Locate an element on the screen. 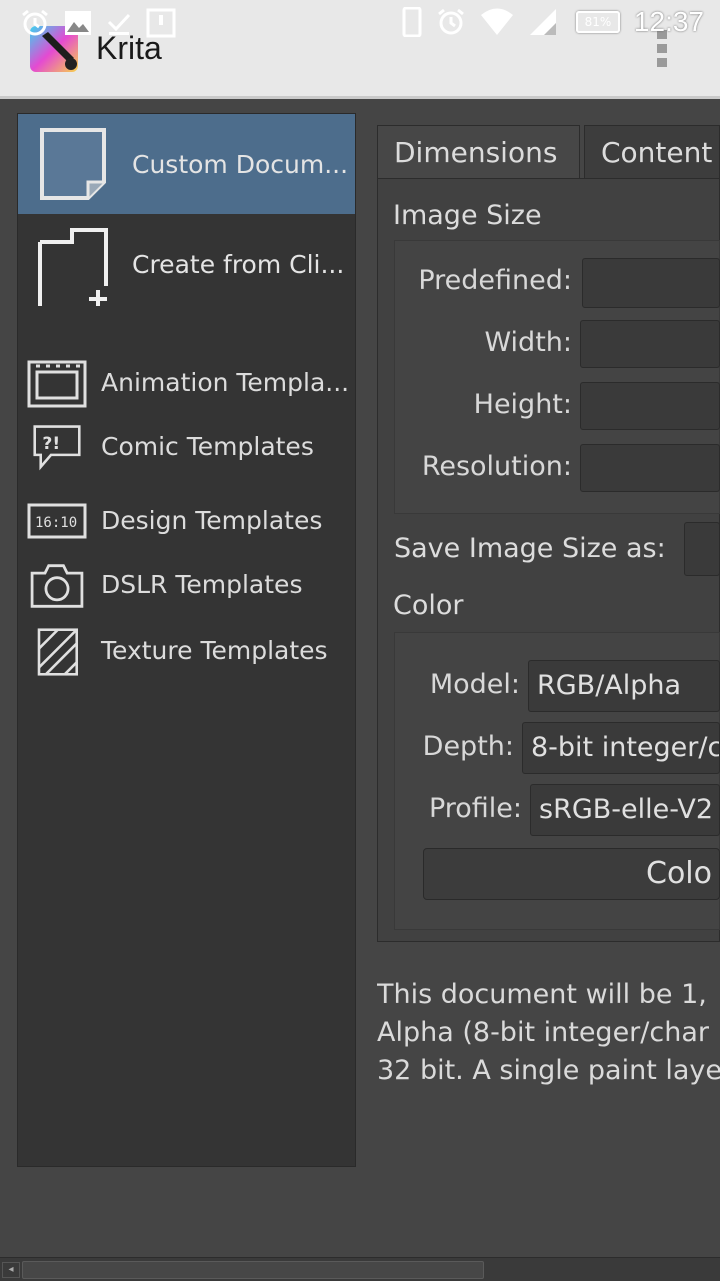 This screenshot has width=720, height=1281. scroll-left-arrow-icon: ◂ is located at coordinates (11, 1270).